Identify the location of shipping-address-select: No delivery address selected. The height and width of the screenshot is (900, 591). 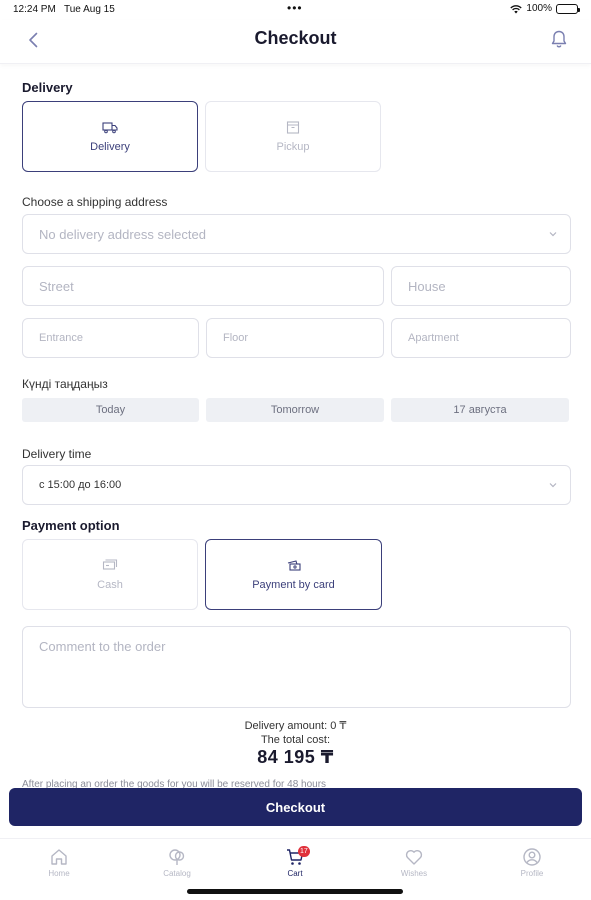
(296, 234).